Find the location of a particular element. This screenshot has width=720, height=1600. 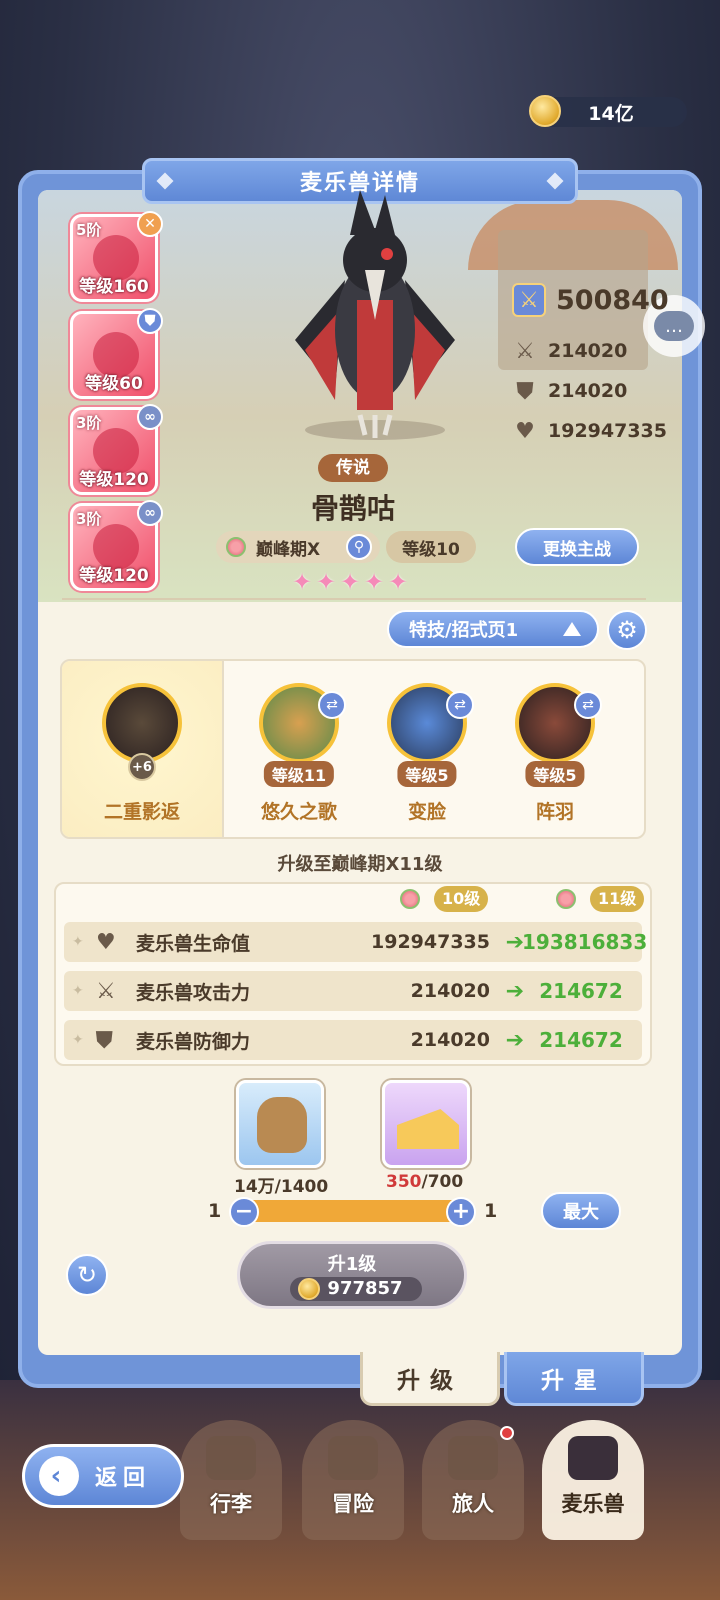

level-up-button: 升1级 977857 is located at coordinates (352, 1275).